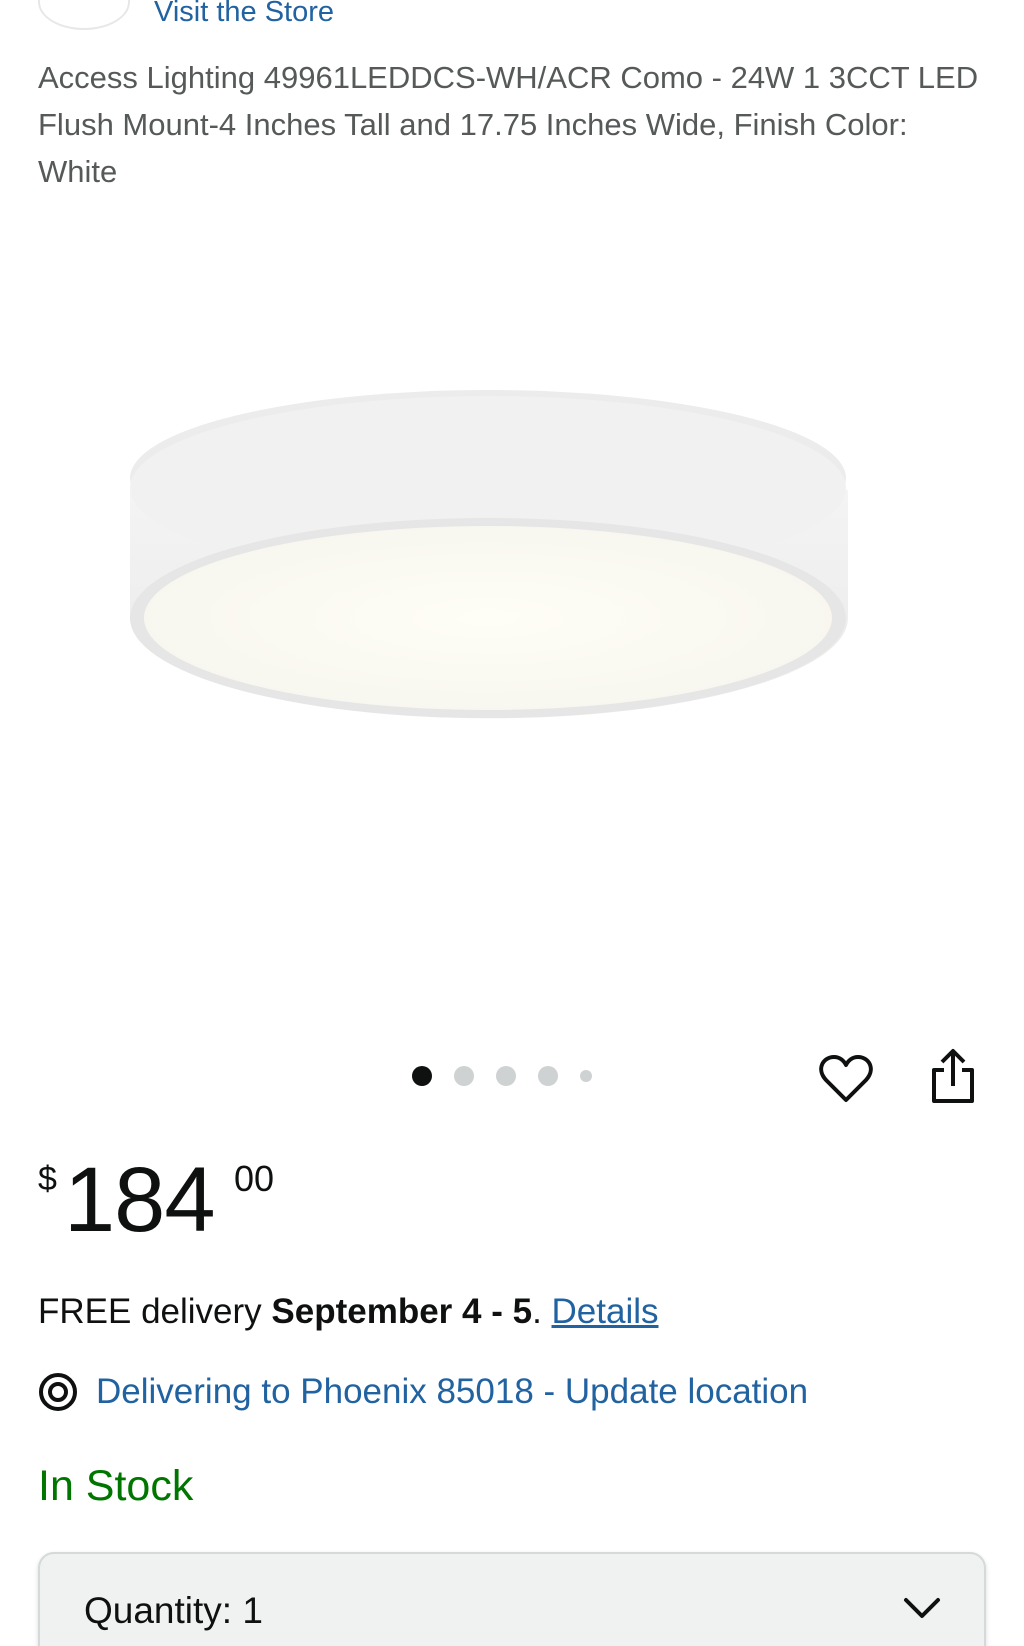 The height and width of the screenshot is (1646, 1024). I want to click on delivery-details-link: Details, so click(605, 1311).